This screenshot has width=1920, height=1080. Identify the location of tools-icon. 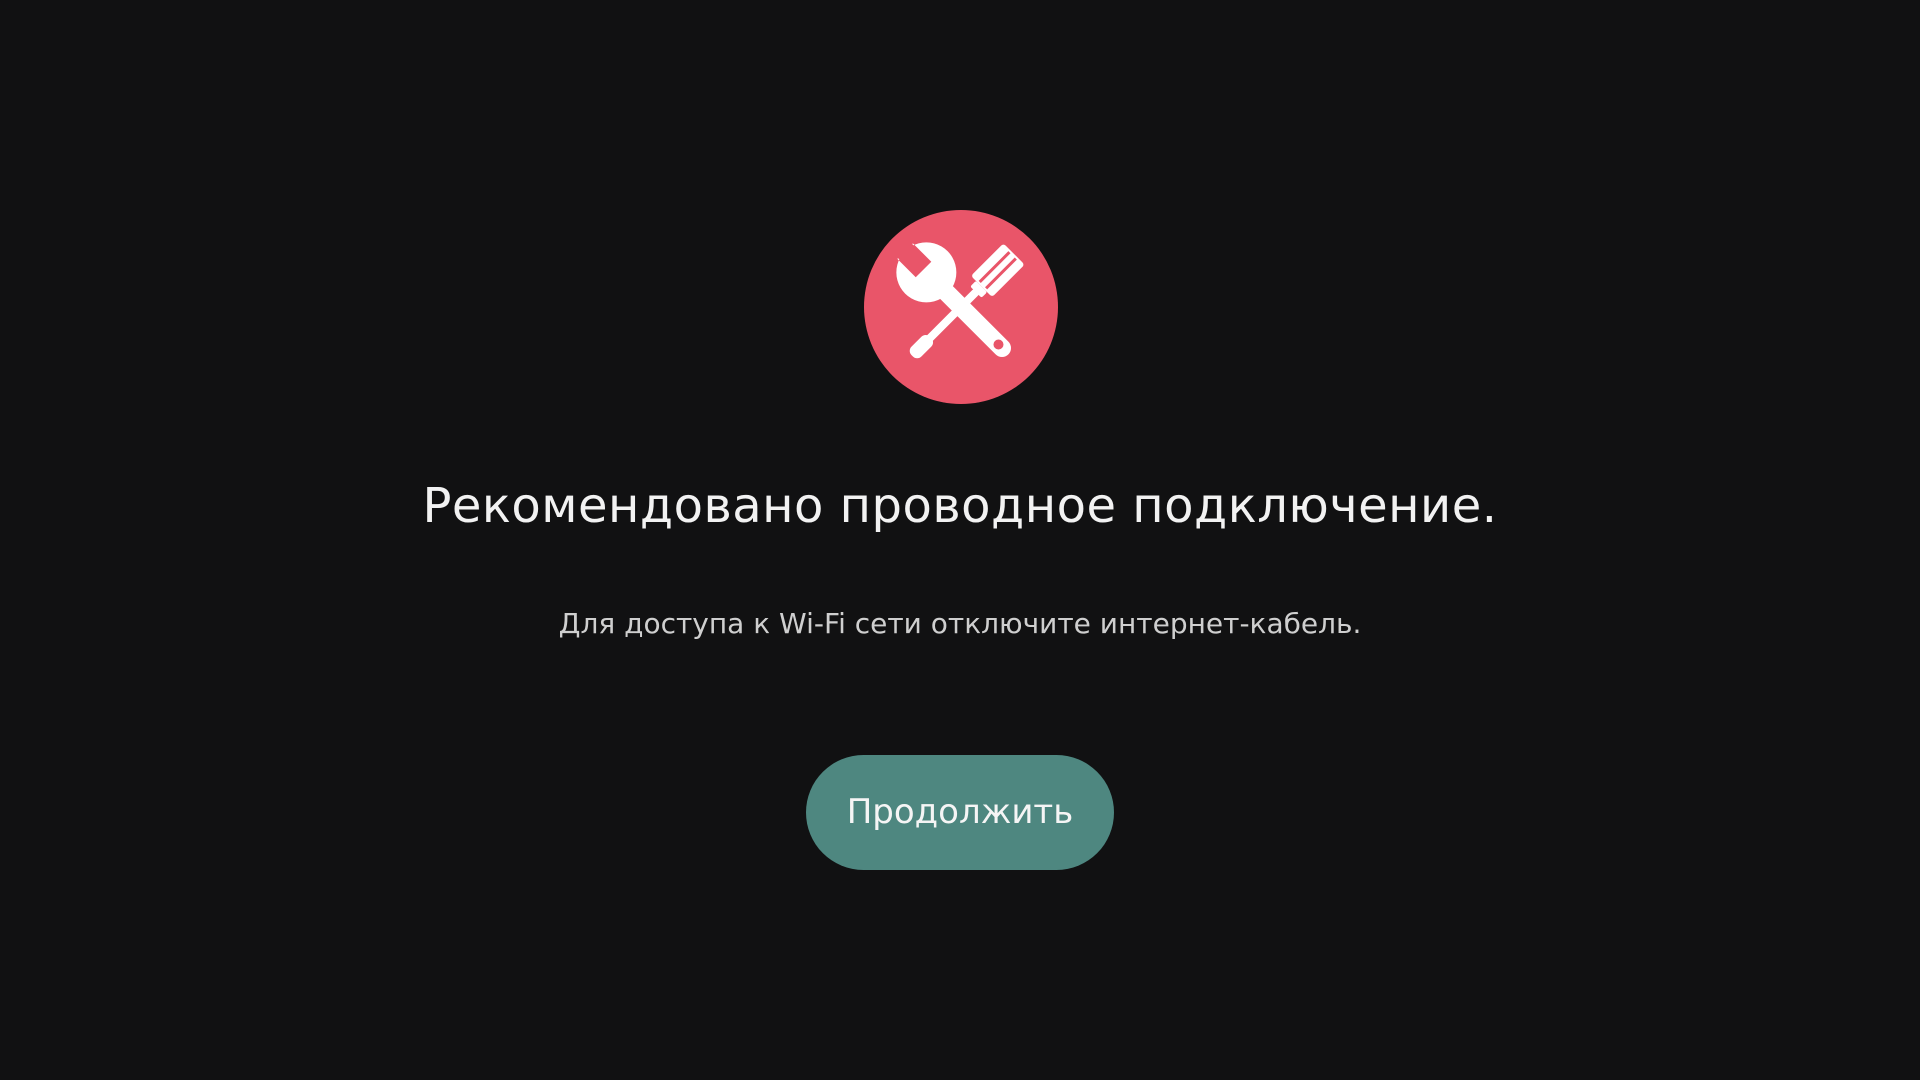
(958, 298).